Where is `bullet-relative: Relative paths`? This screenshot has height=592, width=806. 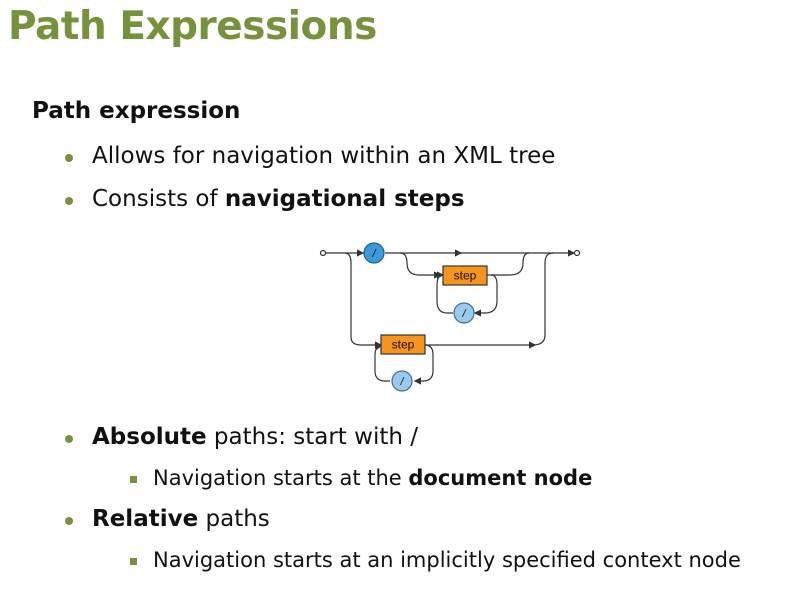 bullet-relative: Relative paths is located at coordinates (167, 519).